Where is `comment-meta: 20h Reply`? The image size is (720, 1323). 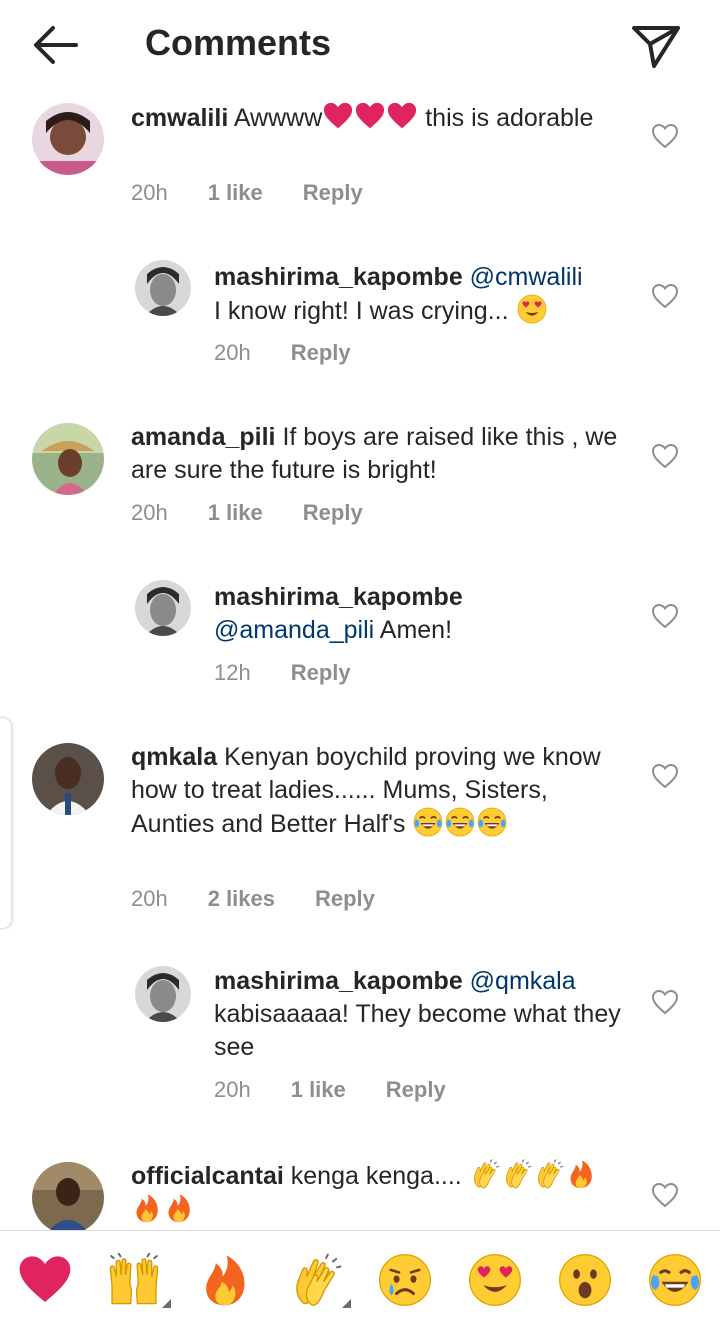
comment-meta: 20h Reply is located at coordinates (302, 353).